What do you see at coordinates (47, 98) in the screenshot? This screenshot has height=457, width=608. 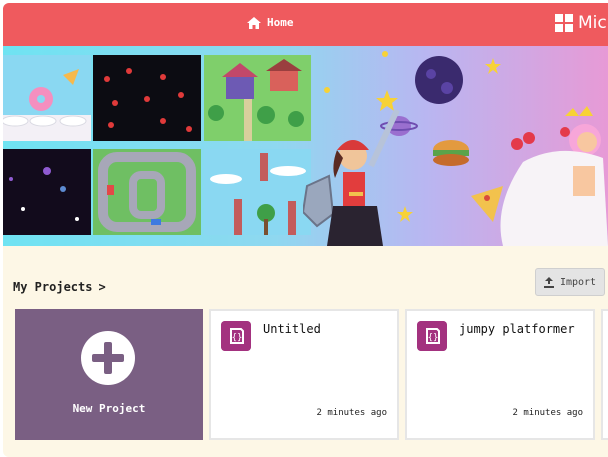 I see `food-platformer-thumb` at bounding box center [47, 98].